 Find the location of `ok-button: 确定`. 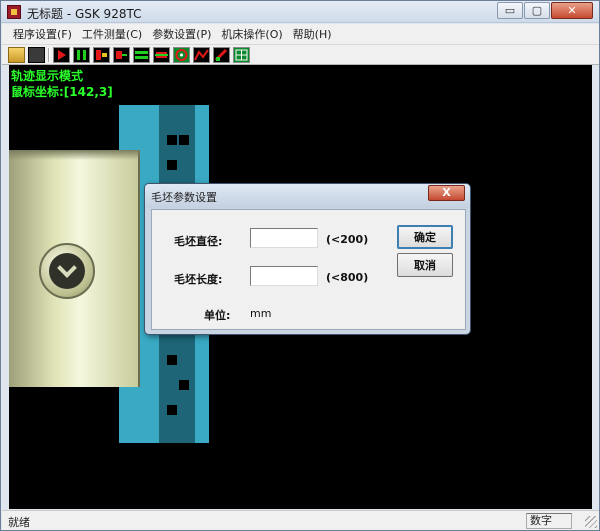

ok-button: 确定 is located at coordinates (425, 237).